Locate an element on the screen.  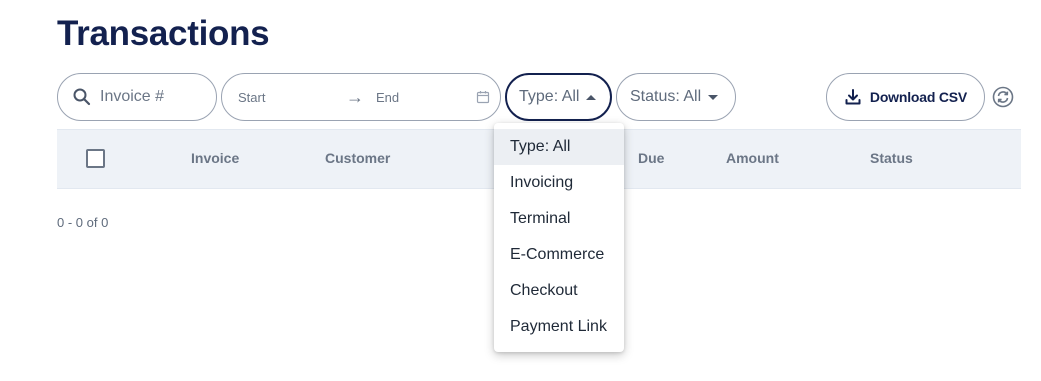
type-filter-label: Type: All is located at coordinates (549, 96).